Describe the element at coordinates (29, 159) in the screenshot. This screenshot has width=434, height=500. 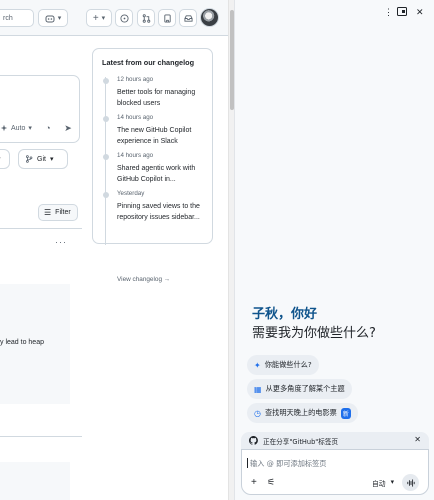
I see `git-branch-icon` at that location.